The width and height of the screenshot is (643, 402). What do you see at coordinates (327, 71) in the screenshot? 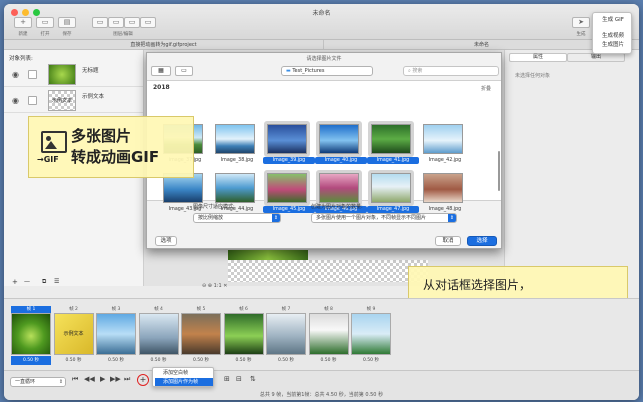
I see `folder-popup: ▬ Test_Pictures` at bounding box center [327, 71].